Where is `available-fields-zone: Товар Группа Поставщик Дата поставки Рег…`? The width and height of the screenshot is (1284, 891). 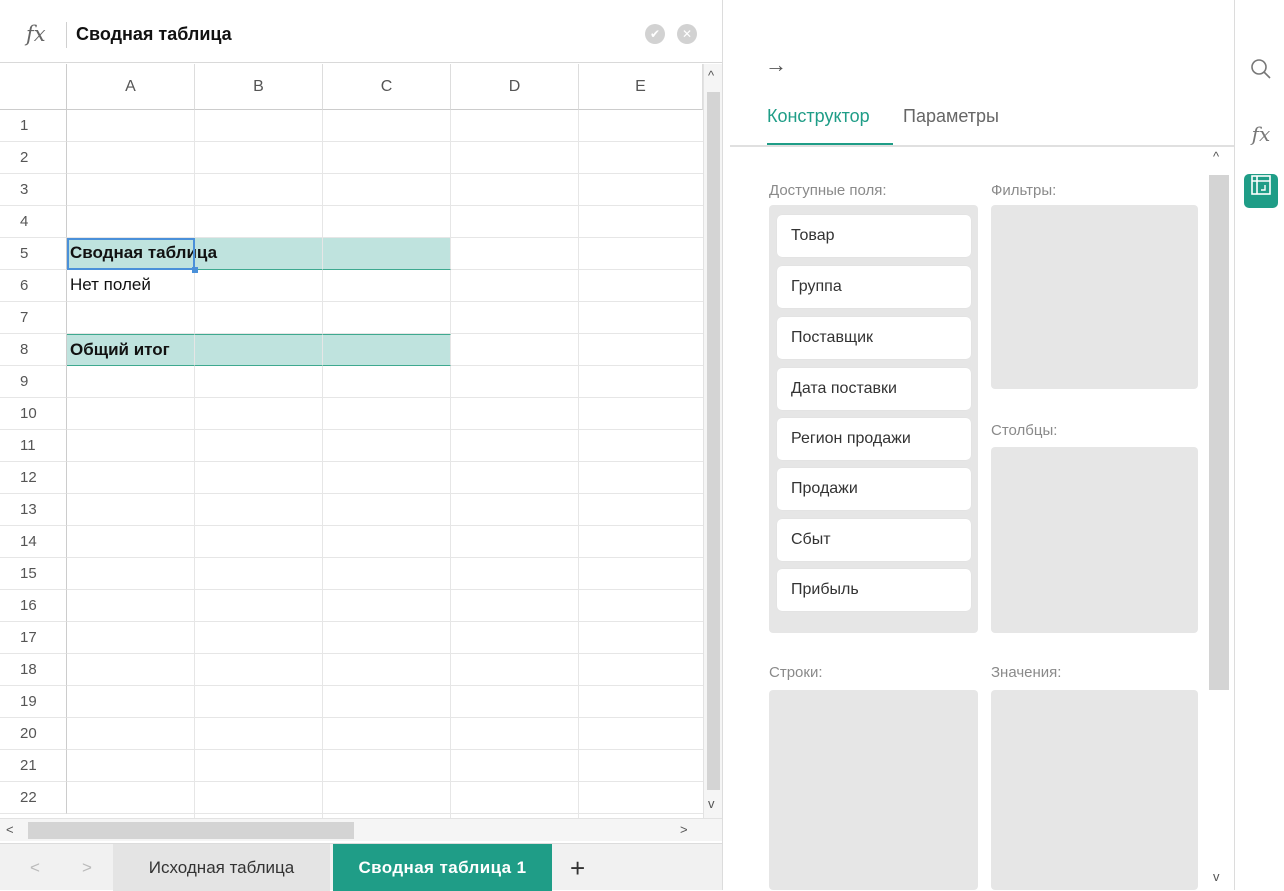 available-fields-zone: Товар Группа Поставщик Дата поставки Рег… is located at coordinates (873, 419).